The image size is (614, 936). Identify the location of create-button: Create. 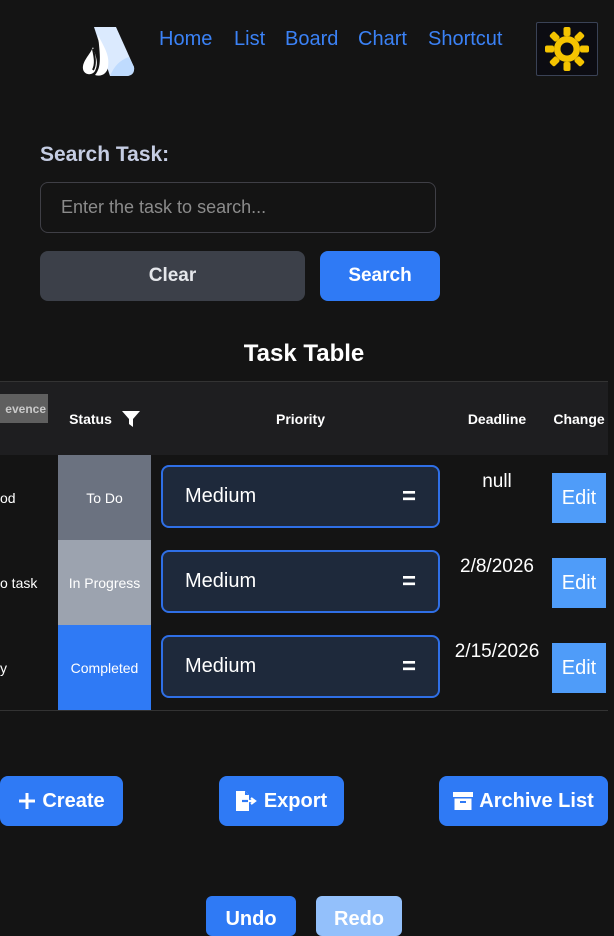
(61, 801).